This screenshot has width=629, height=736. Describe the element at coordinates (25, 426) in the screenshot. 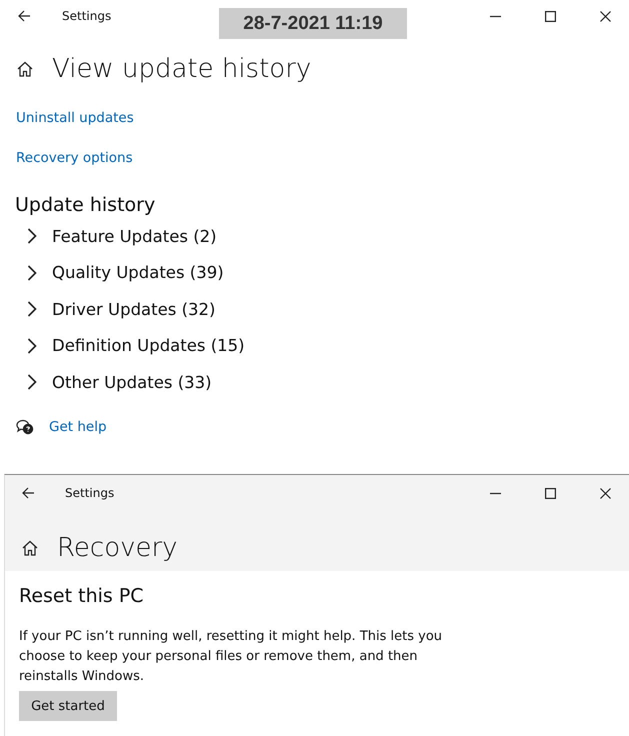

I see `help-chat-icon` at that location.